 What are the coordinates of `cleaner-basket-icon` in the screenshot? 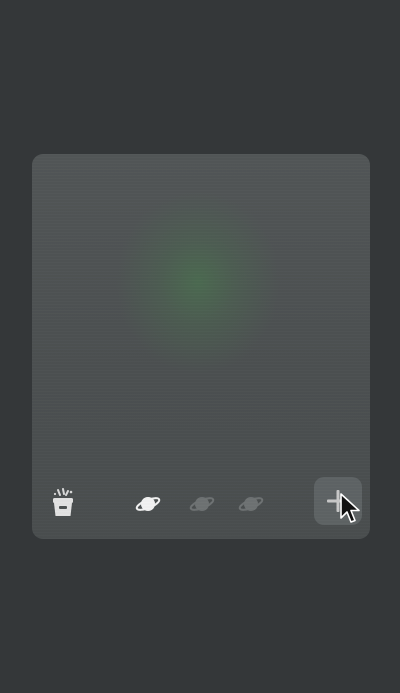 It's located at (63, 502).